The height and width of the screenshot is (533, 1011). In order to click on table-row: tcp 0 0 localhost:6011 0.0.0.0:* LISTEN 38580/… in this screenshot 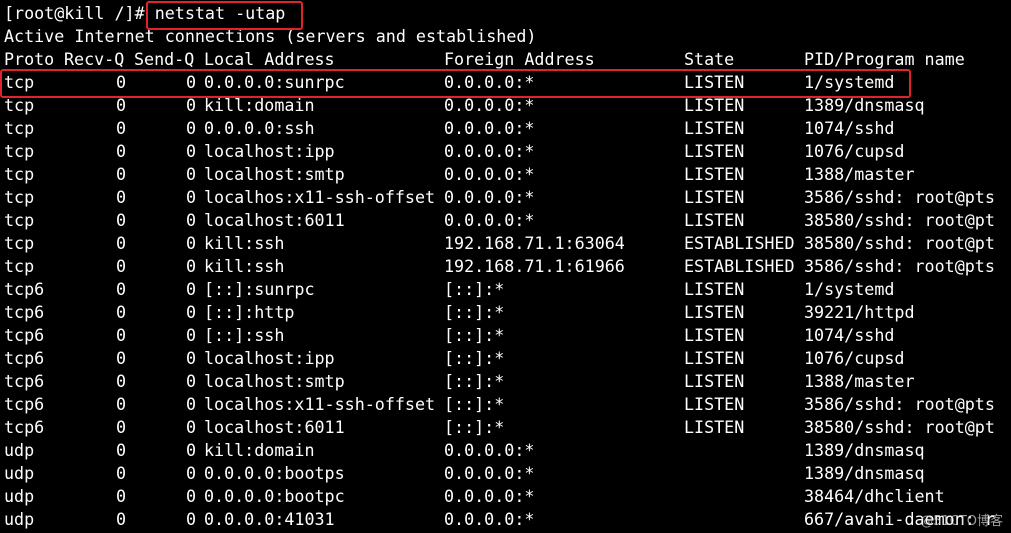, I will do `click(507, 220)`.